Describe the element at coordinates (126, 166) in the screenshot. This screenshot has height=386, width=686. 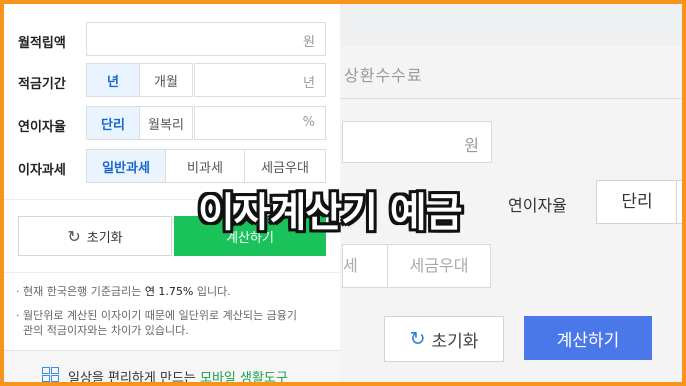
I see `general-tax-button: 일반과세` at that location.